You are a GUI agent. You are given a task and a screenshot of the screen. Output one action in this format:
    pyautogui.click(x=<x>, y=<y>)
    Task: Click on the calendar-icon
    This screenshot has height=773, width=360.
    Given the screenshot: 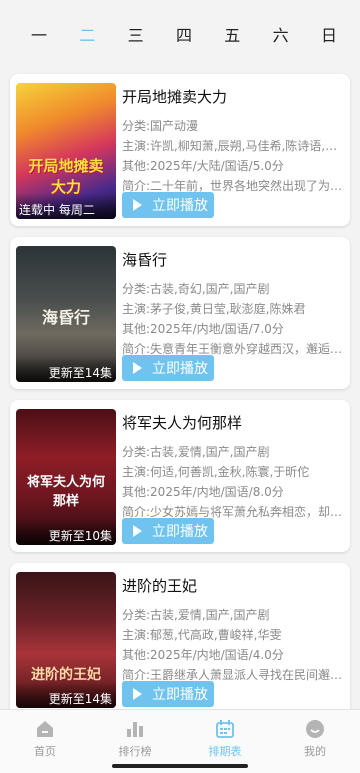 What is the action you would take?
    pyautogui.click(x=225, y=729)
    